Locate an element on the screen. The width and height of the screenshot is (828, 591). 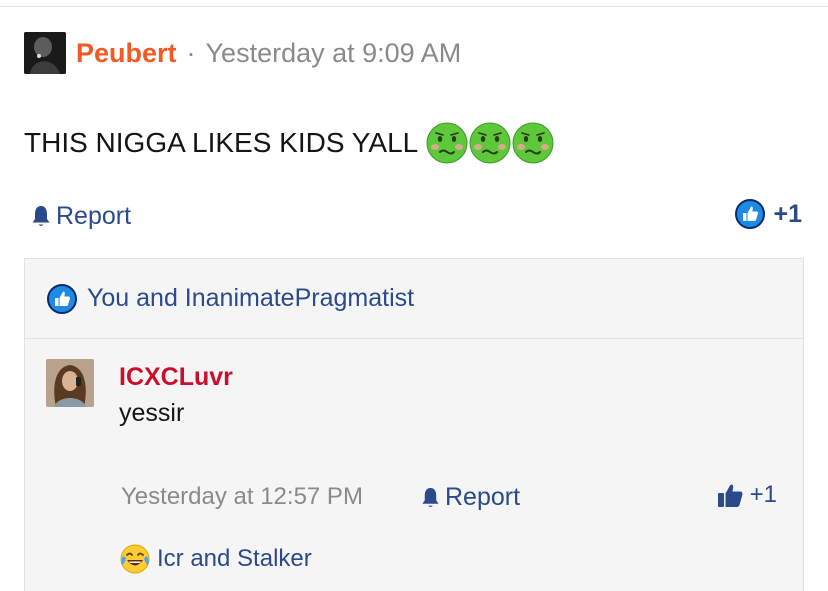
report-button: Report is located at coordinates (80, 216).